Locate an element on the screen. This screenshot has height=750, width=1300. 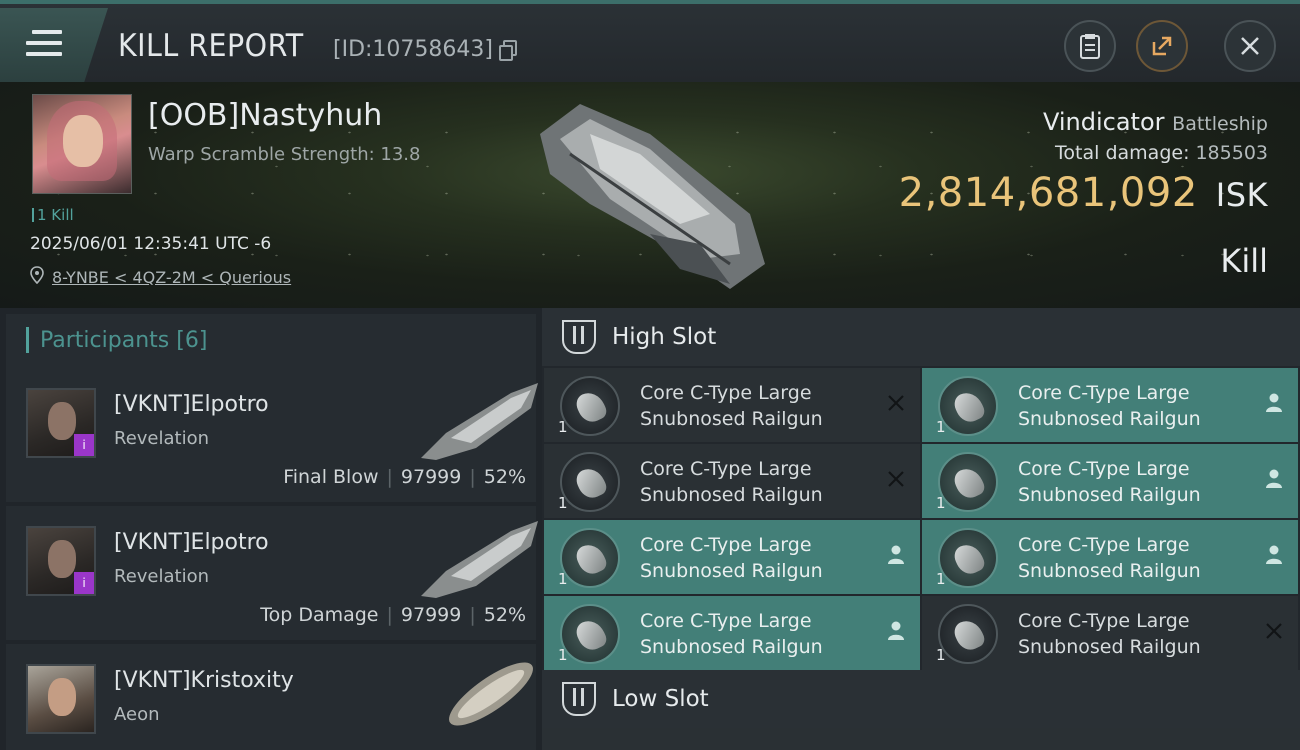
participant-avatar is located at coordinates (61, 699).